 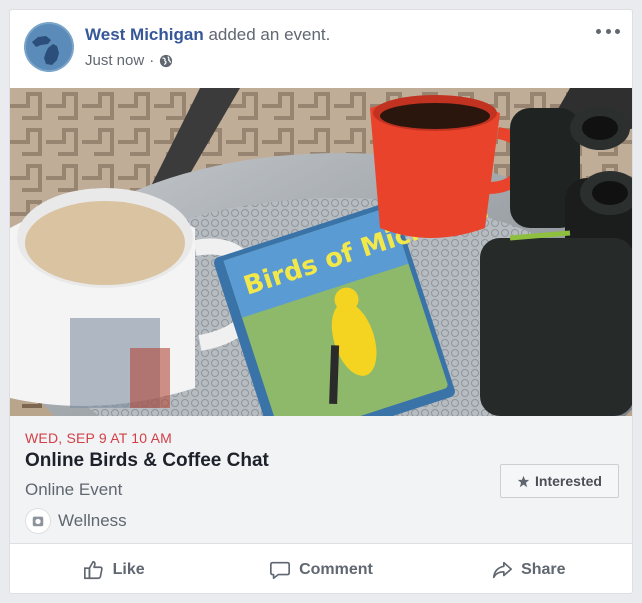 What do you see at coordinates (114, 60) in the screenshot?
I see `post-timestamp: Just now` at bounding box center [114, 60].